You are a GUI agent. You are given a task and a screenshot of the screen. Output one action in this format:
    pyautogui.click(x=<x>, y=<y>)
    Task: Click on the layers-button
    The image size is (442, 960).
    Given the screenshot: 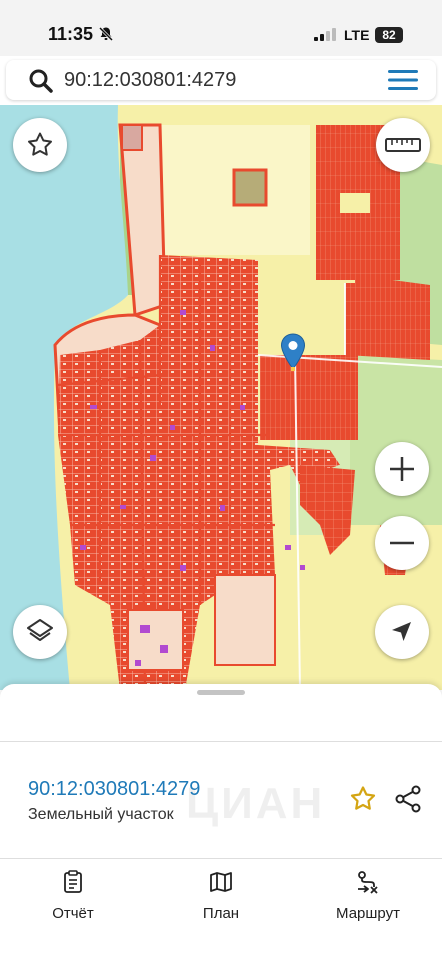 What is the action you would take?
    pyautogui.click(x=40, y=632)
    